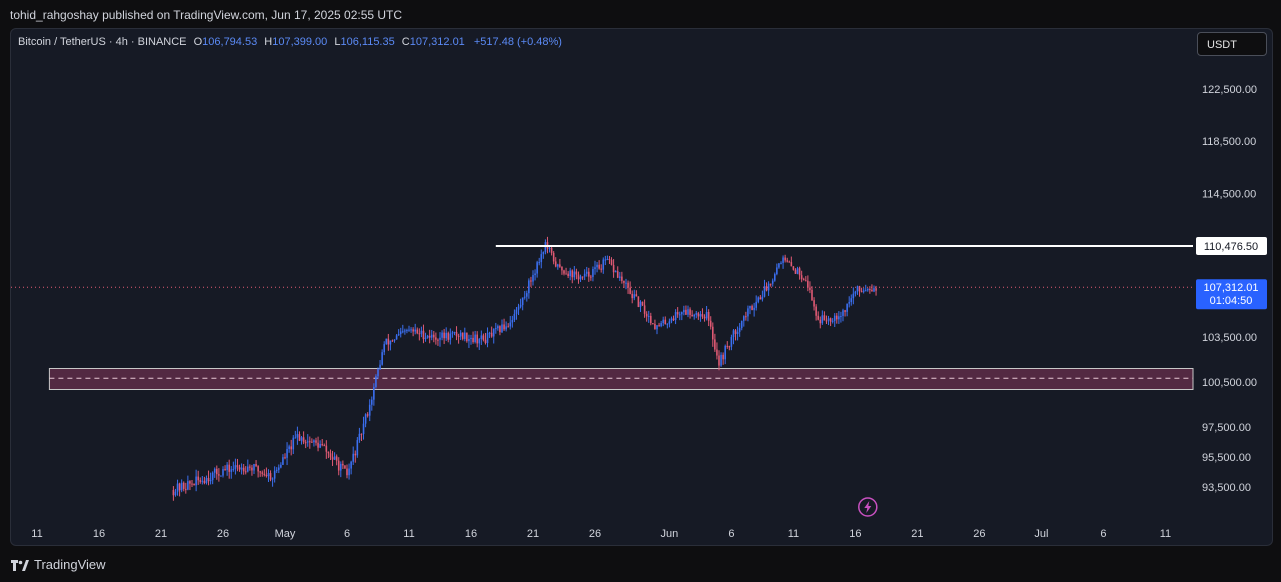 The width and height of the screenshot is (1281, 582). What do you see at coordinates (223, 534) in the screenshot?
I see `time-tick-label: 26` at bounding box center [223, 534].